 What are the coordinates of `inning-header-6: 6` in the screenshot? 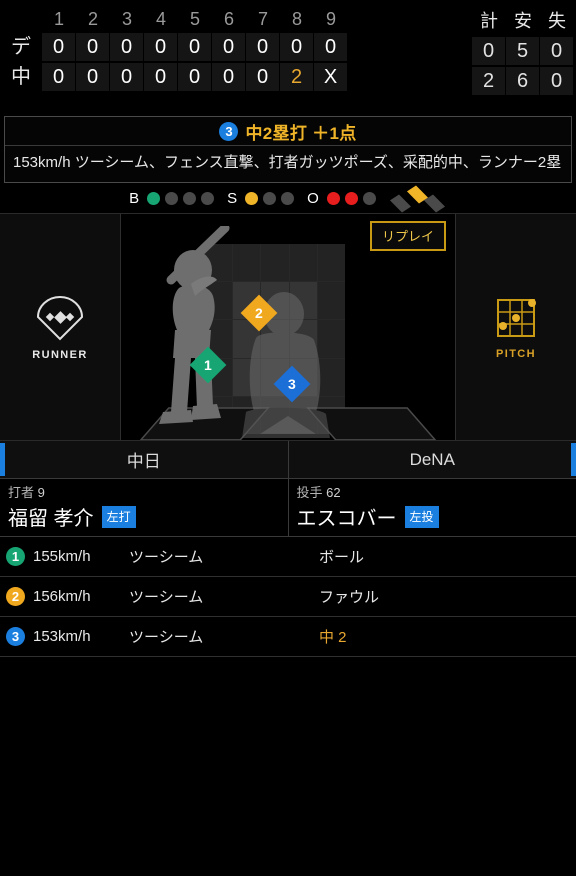 It's located at (228, 19).